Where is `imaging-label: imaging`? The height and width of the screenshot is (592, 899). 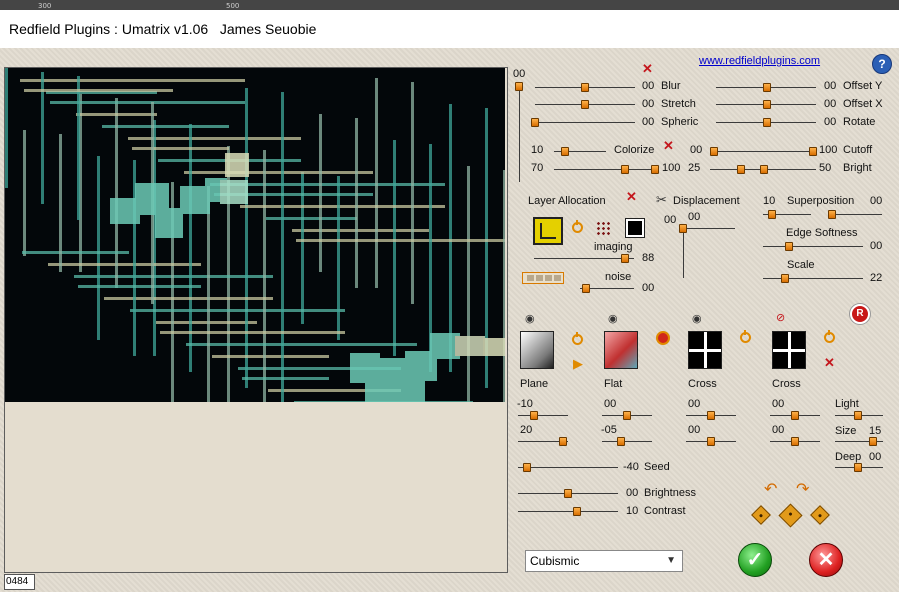
imaging-label: imaging is located at coordinates (613, 247).